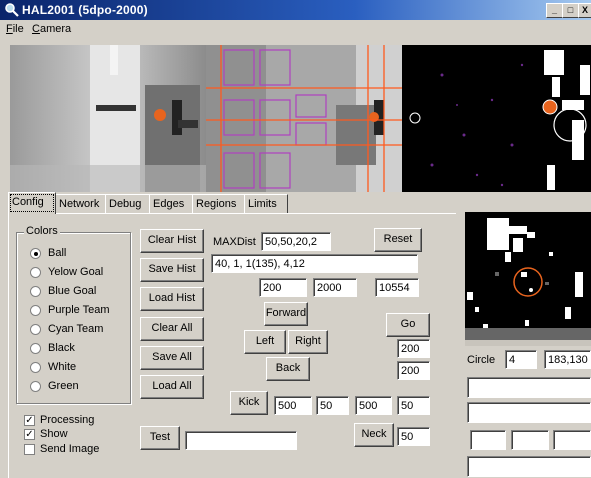 The image size is (591, 478). I want to click on clear-hist-button: Clear Hist, so click(172, 241).